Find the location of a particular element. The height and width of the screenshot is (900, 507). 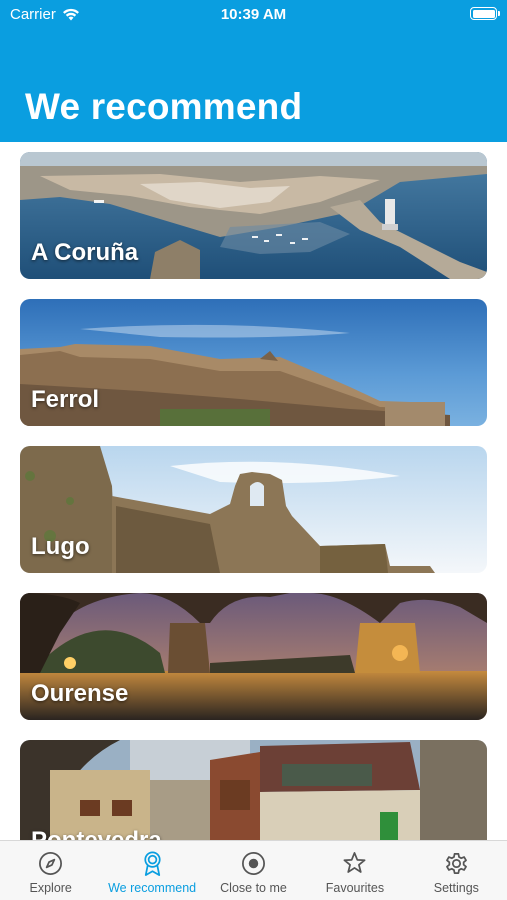

city-name: A Coruña is located at coordinates (85, 252).